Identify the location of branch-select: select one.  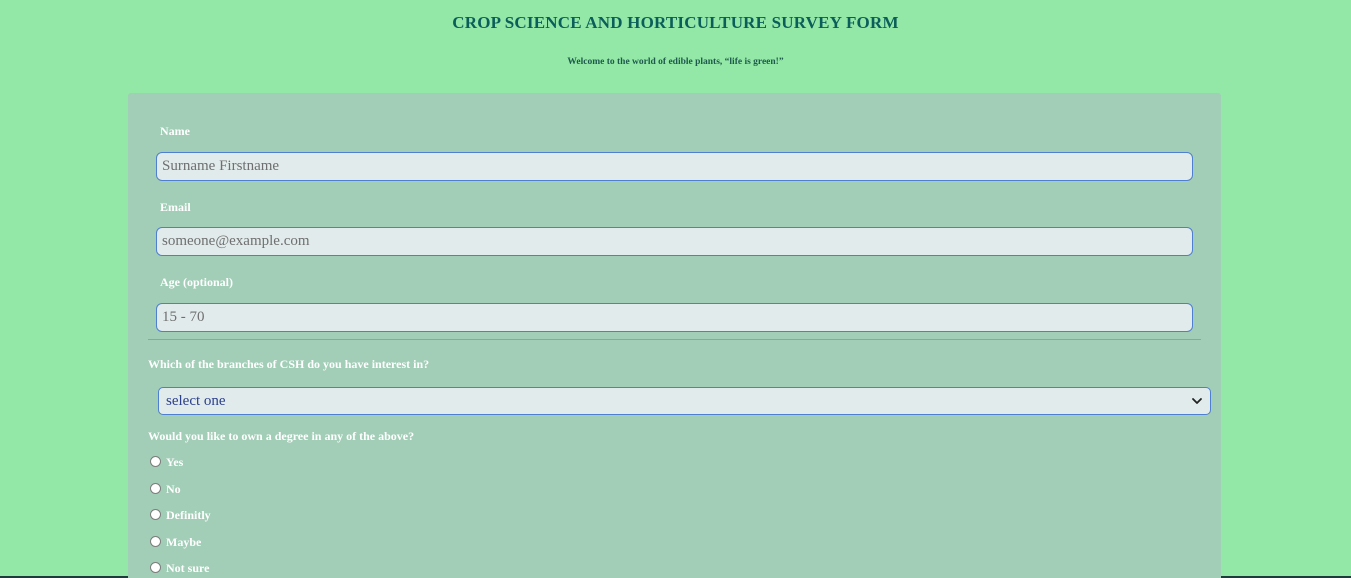
(684, 401).